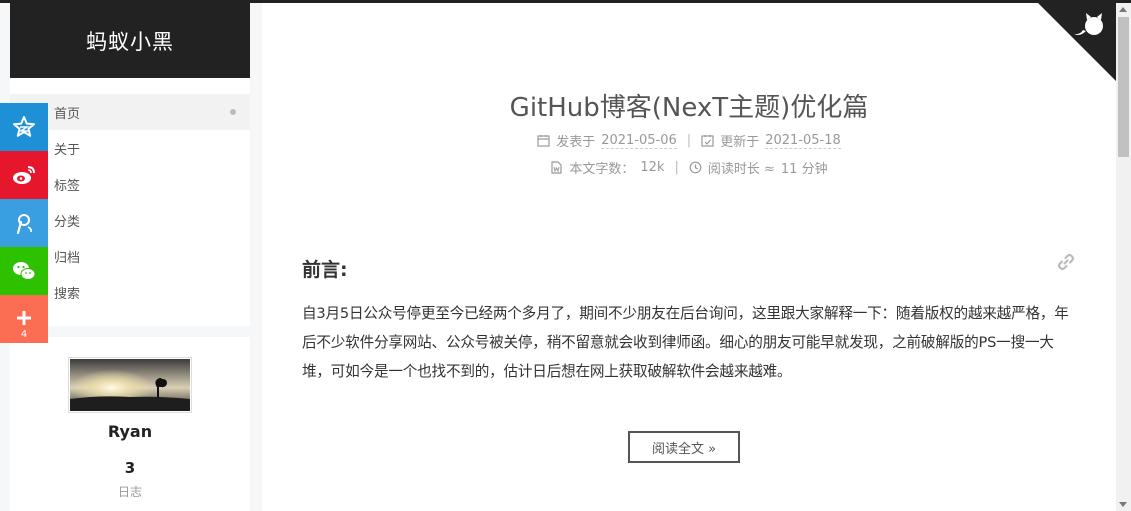 The width and height of the screenshot is (1131, 511). I want to click on site-brand: 蚂蚁小黑, so click(130, 40).